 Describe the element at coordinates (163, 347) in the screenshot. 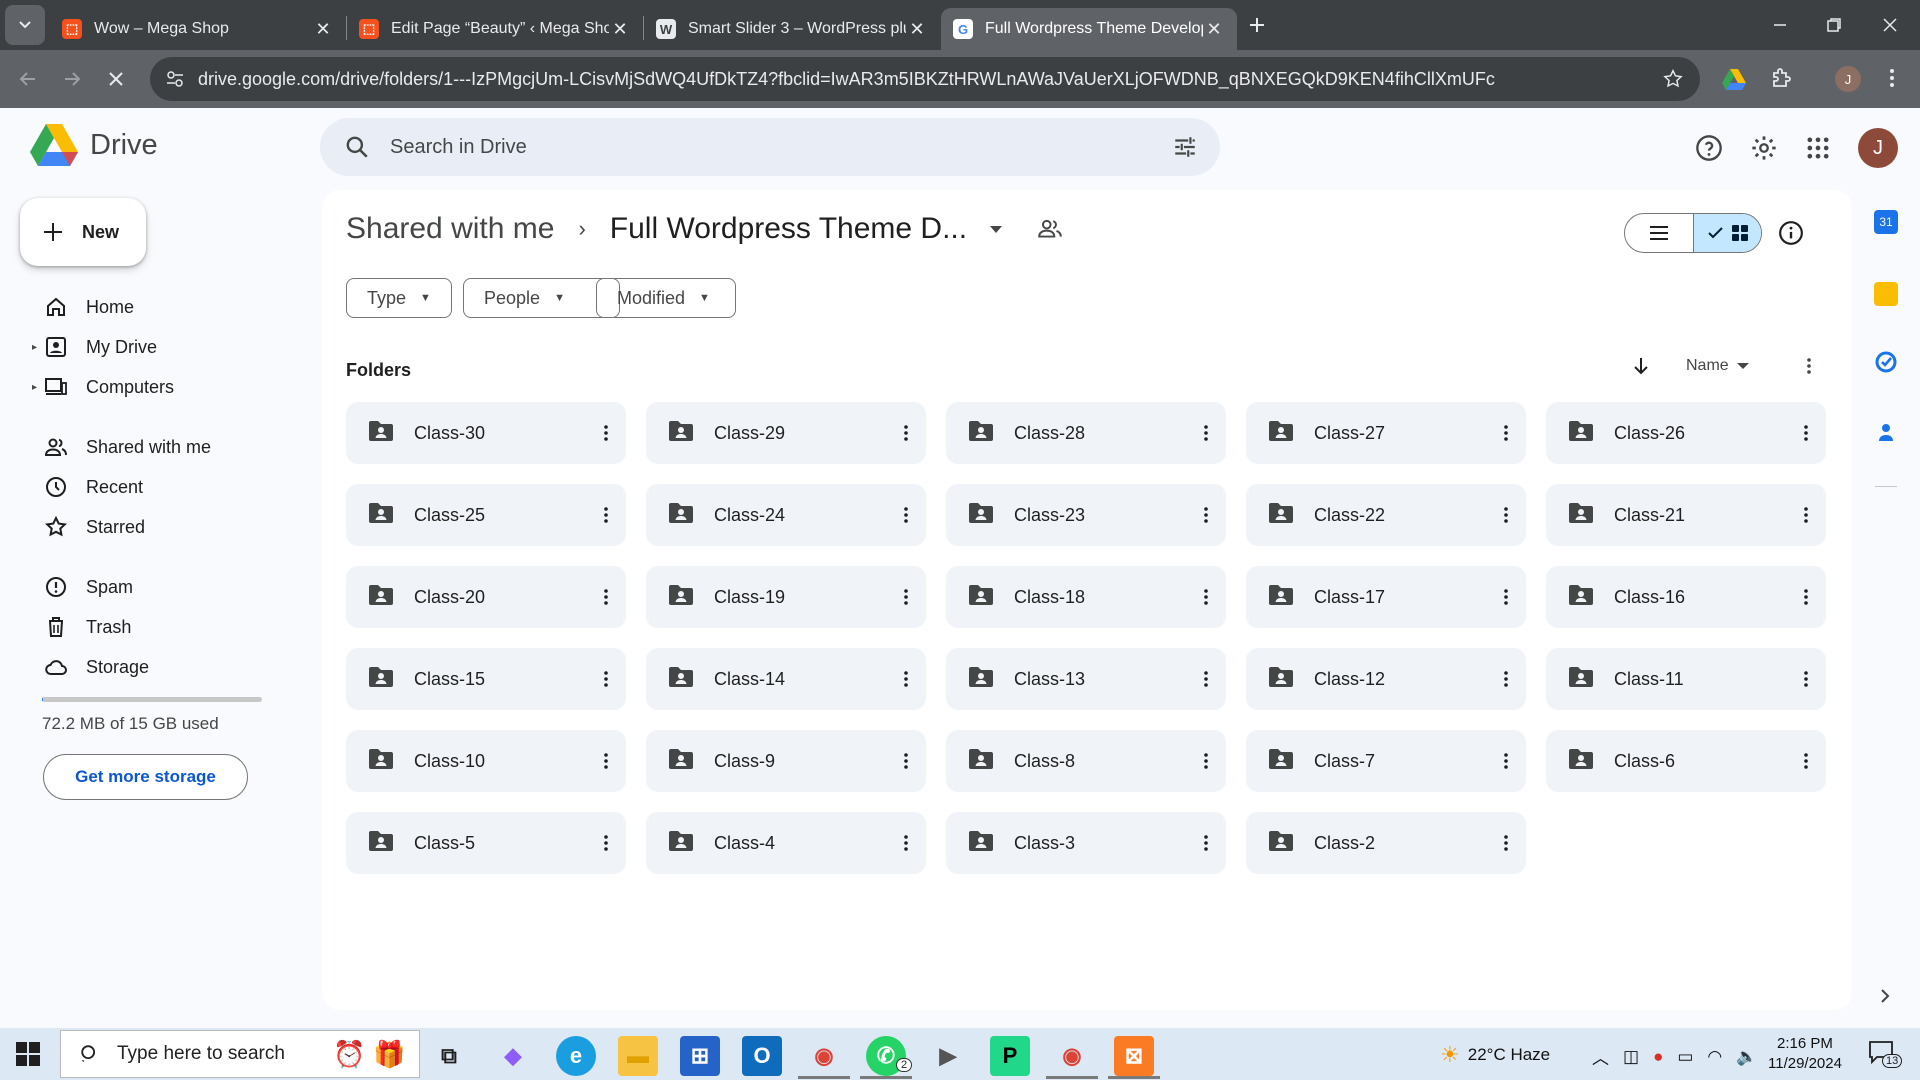

I see `sidebar-item-my-drive: ▸ My Drive` at that location.